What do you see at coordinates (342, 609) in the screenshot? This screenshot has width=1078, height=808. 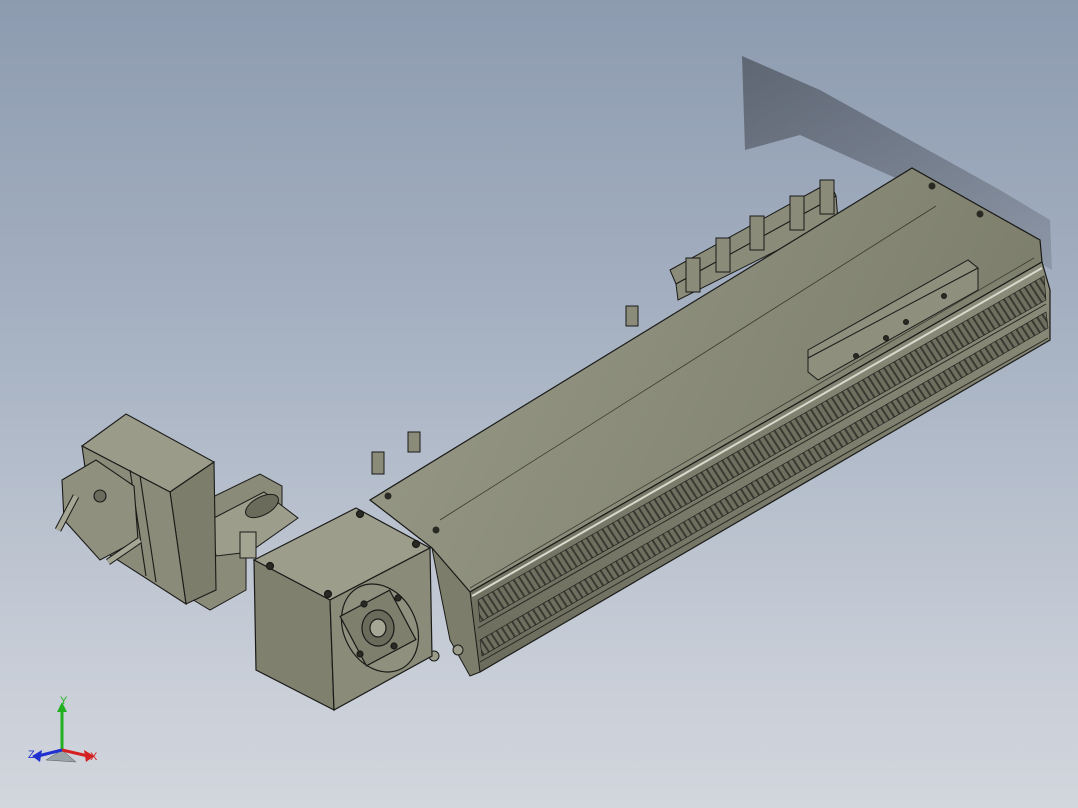 I see `gearbox-housing` at bounding box center [342, 609].